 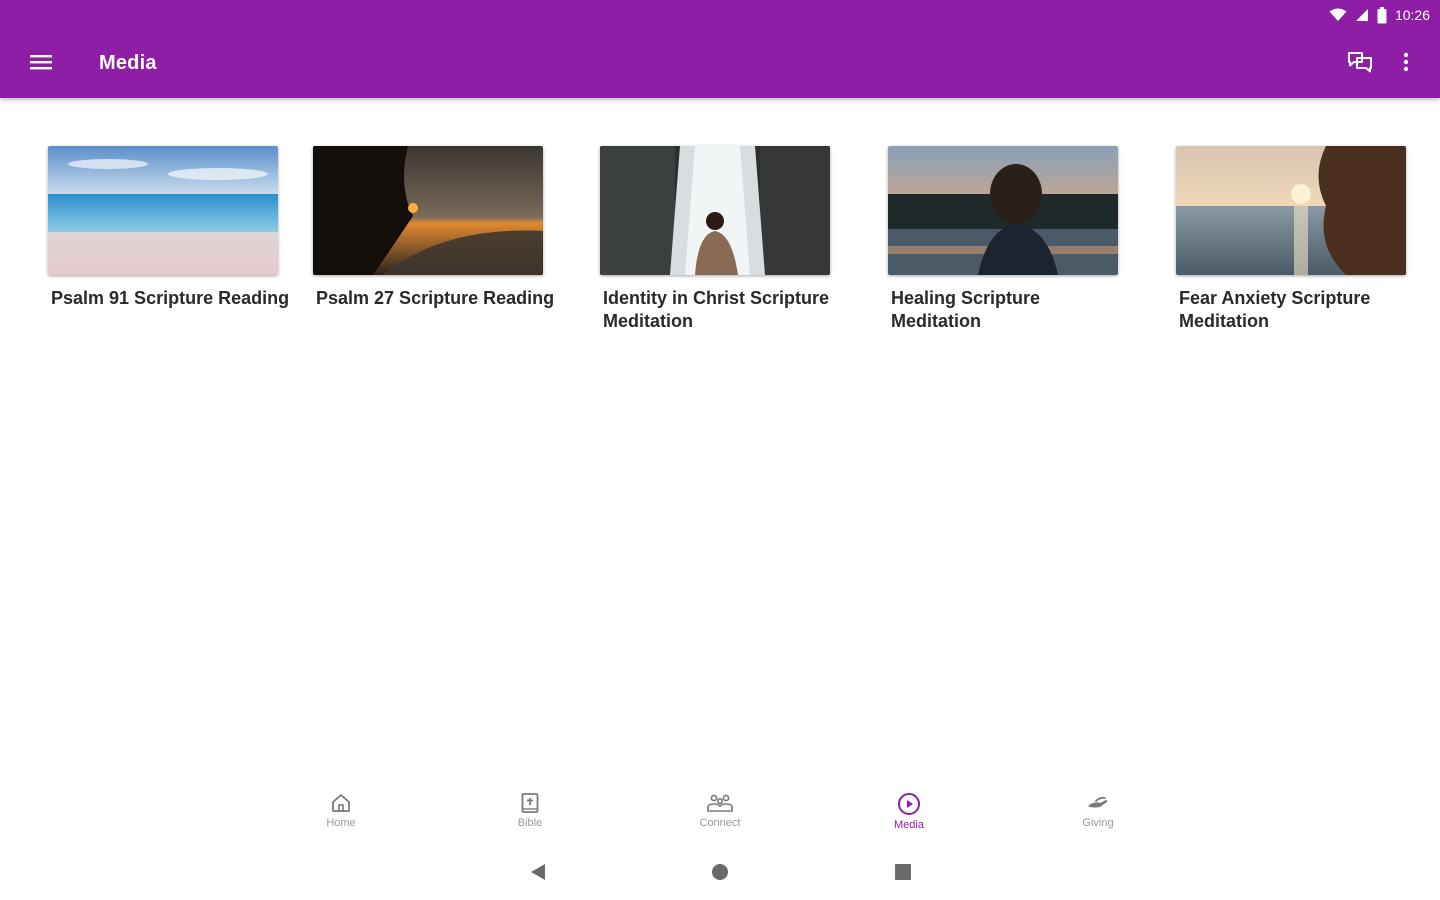 I want to click on nav-item-bible: Bible, so click(x=530, y=810).